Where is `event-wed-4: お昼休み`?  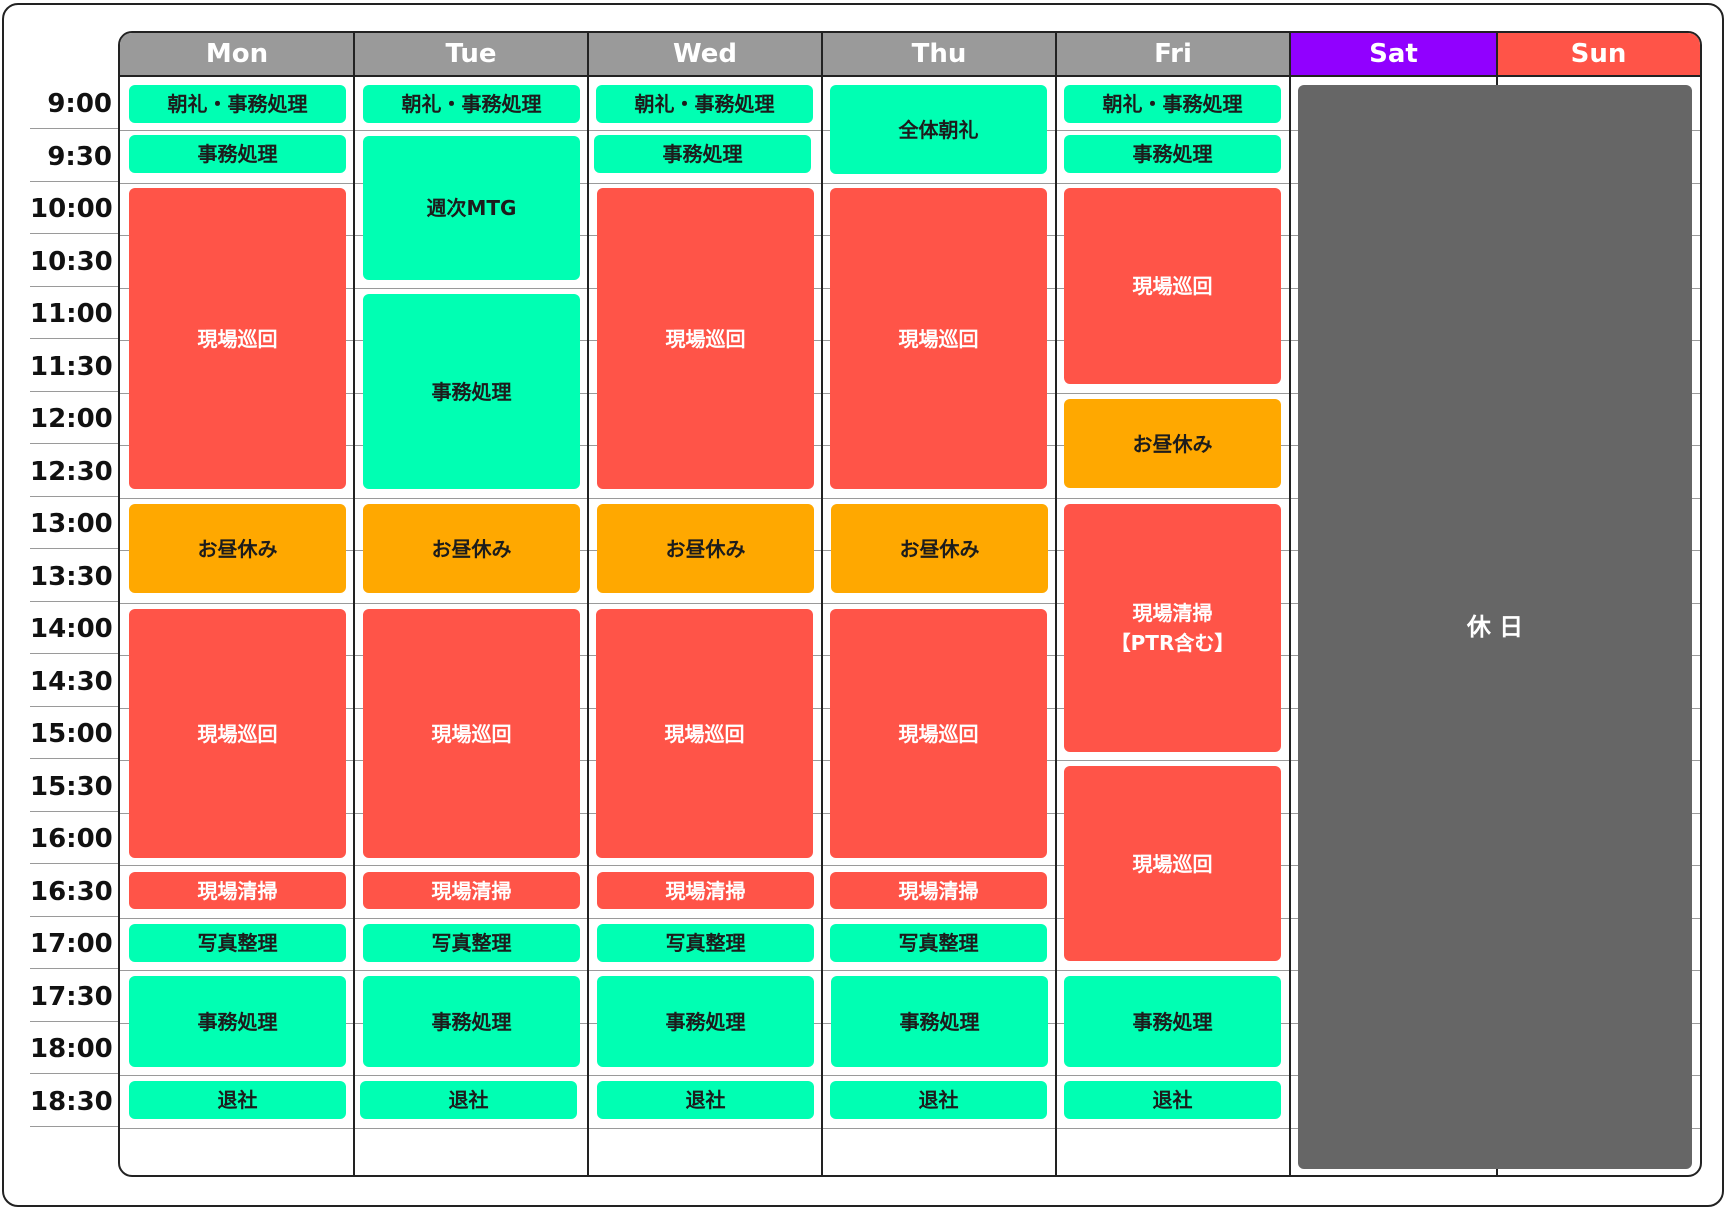
event-wed-4: お昼休み is located at coordinates (705, 548).